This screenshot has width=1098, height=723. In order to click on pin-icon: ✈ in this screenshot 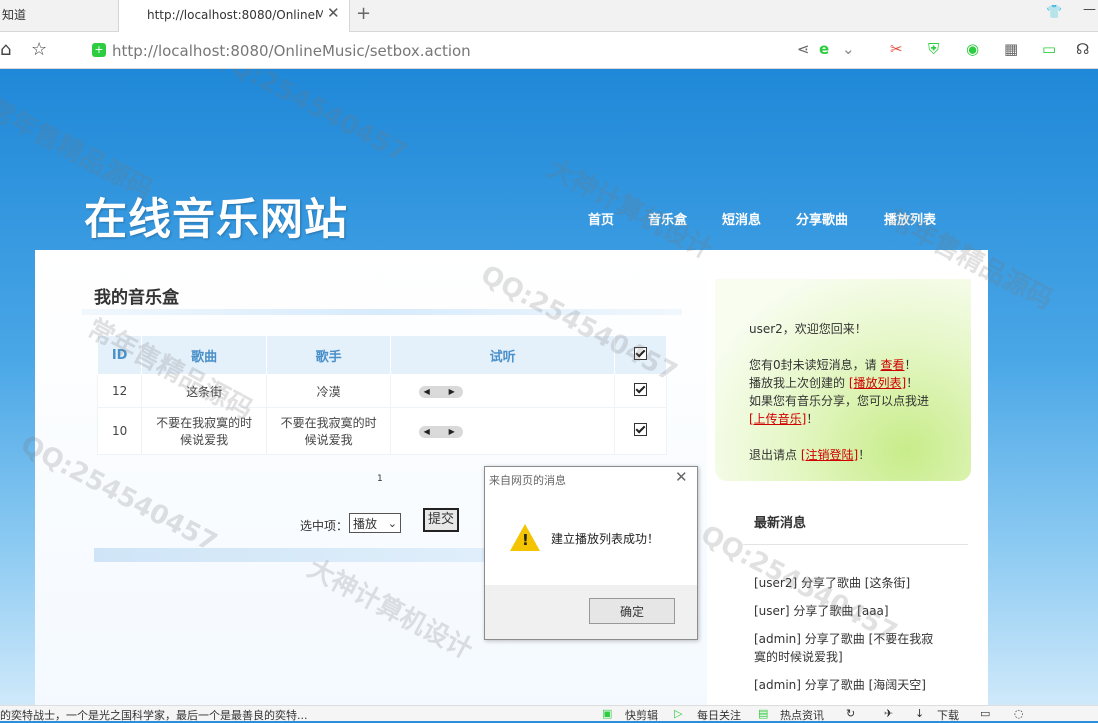, I will do `click(888, 713)`.